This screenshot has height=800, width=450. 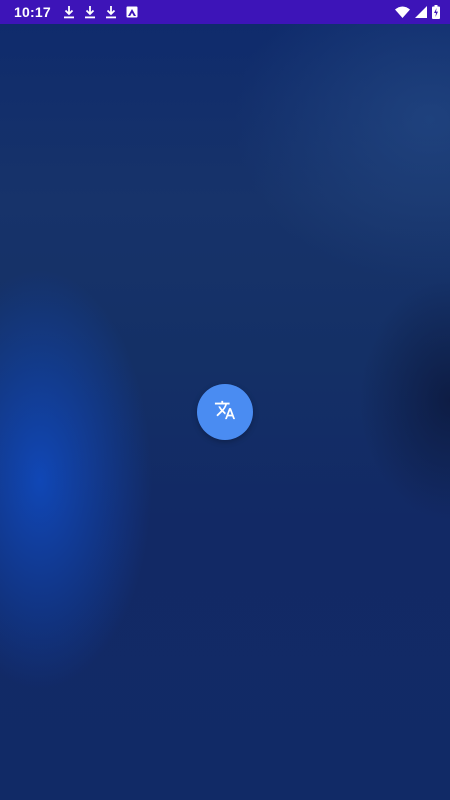 I want to click on notification-icons, so click(x=100, y=12).